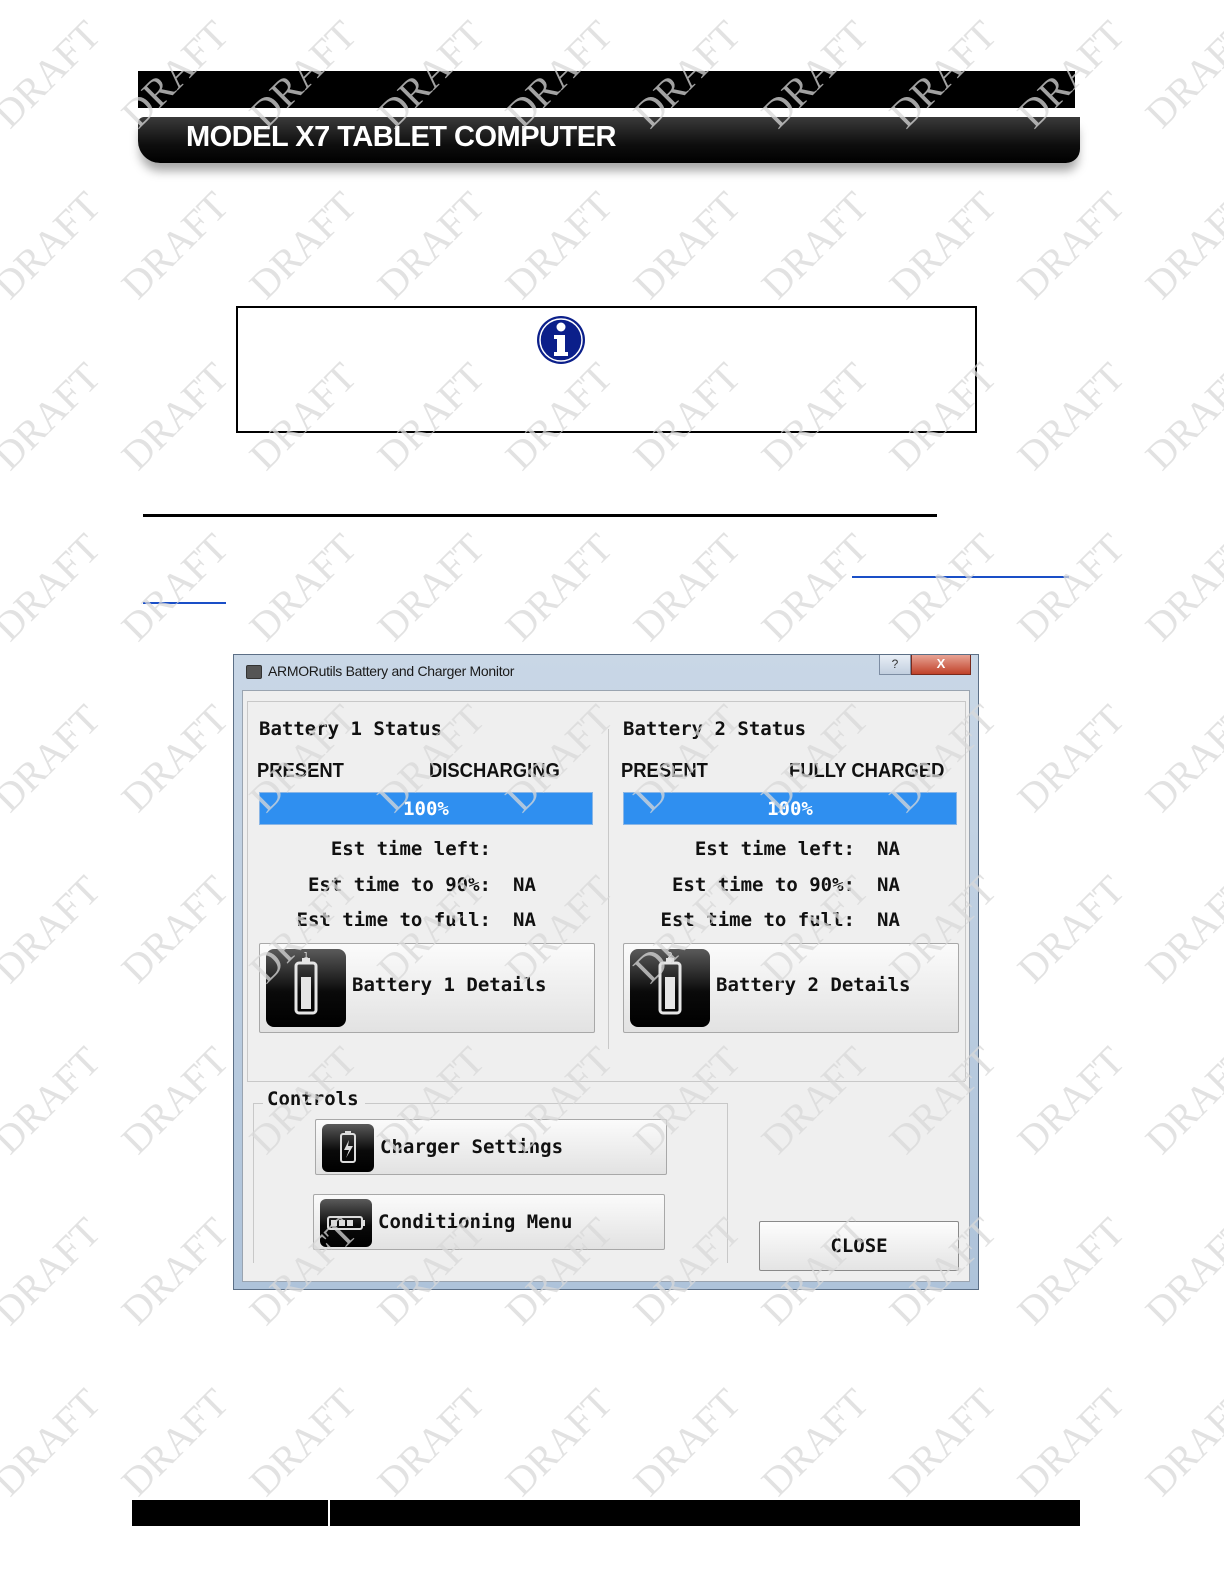 The image size is (1224, 1584). I want to click on charger-settings-button: Charger Settings, so click(491, 1147).